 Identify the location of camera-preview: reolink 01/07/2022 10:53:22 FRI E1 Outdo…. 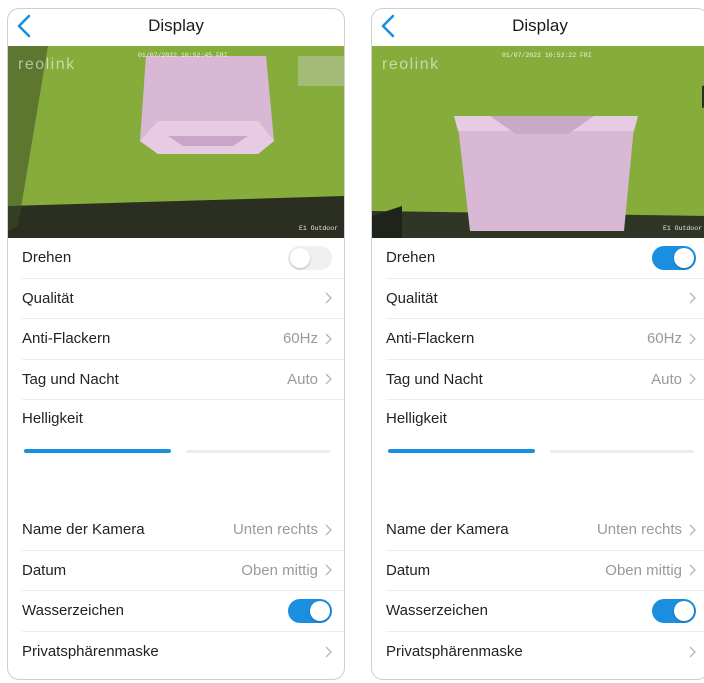
(538, 142).